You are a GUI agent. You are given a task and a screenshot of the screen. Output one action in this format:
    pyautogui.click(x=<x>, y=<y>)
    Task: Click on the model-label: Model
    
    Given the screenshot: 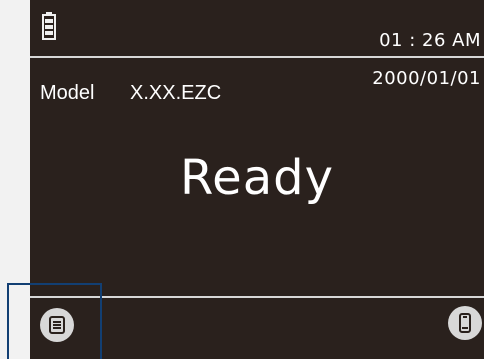 What is the action you would take?
    pyautogui.click(x=67, y=93)
    